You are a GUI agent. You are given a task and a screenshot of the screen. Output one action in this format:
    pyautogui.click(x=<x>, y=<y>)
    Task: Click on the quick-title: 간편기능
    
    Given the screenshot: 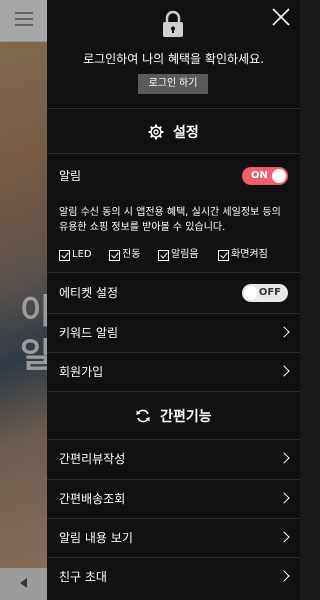 What is the action you would take?
    pyautogui.click(x=186, y=417)
    